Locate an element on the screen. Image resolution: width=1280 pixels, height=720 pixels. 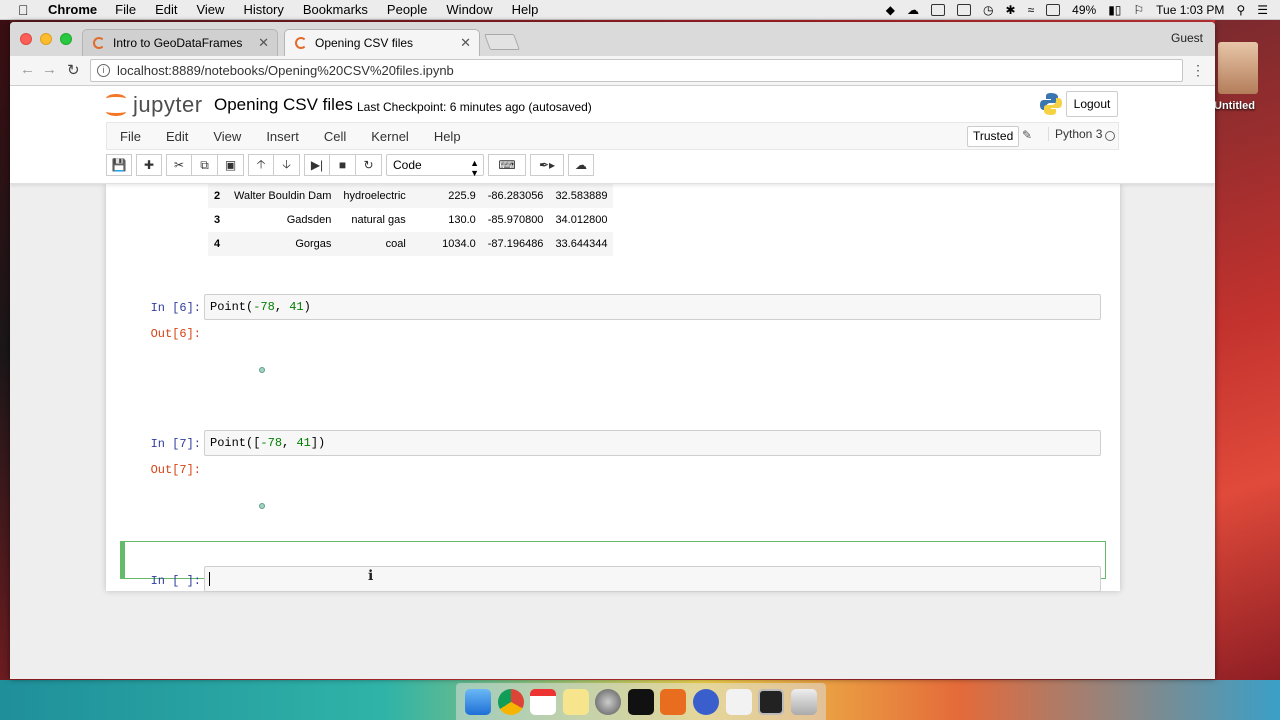
profile-guest: Guest is located at coordinates (1187, 38).